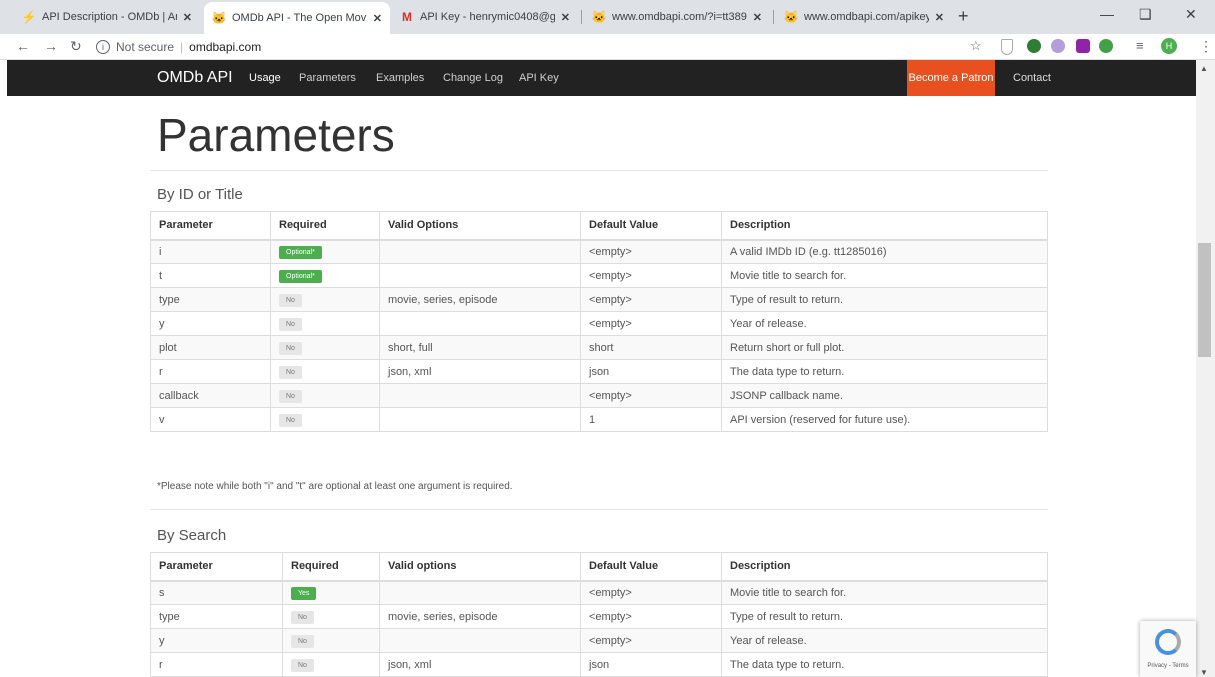  I want to click on address-bar: i Not secure | omdbapi.com, so click(296, 47).